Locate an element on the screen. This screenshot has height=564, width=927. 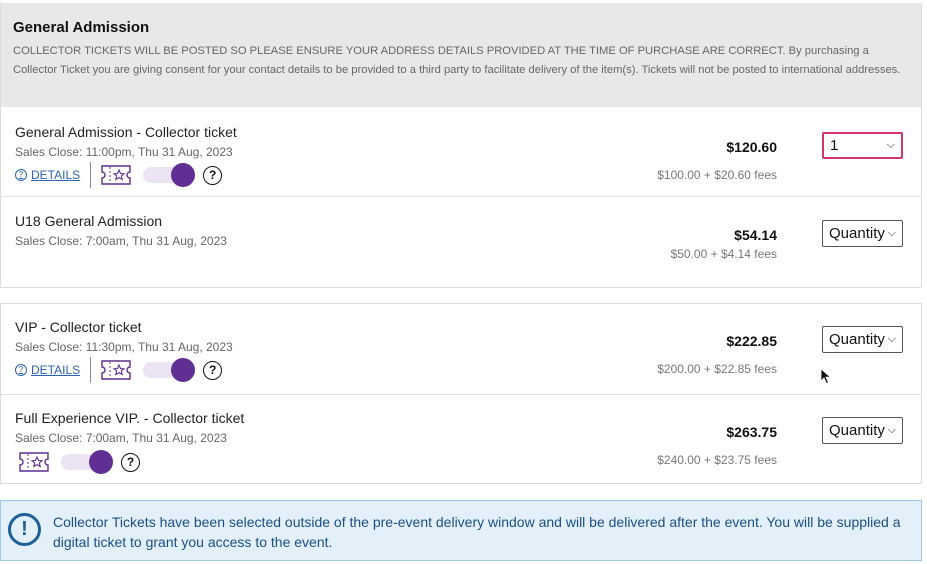
ticket-fees: $50.00 + $4.14 fees is located at coordinates (723, 254).